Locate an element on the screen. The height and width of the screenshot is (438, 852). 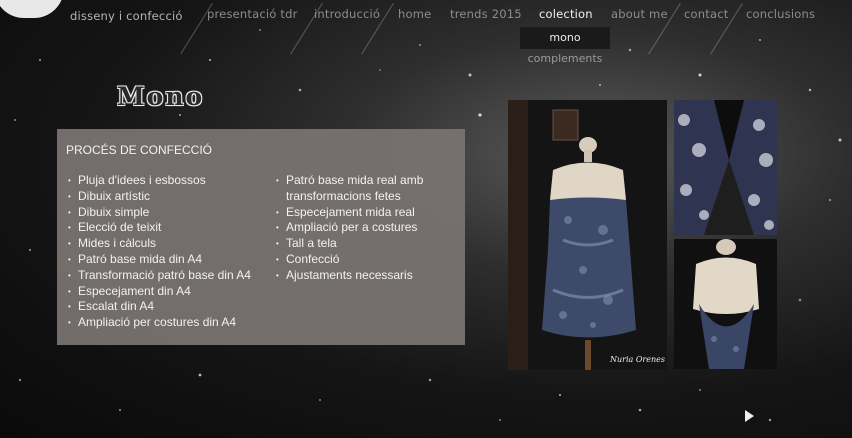
list-item: Confecció is located at coordinates (366, 260).